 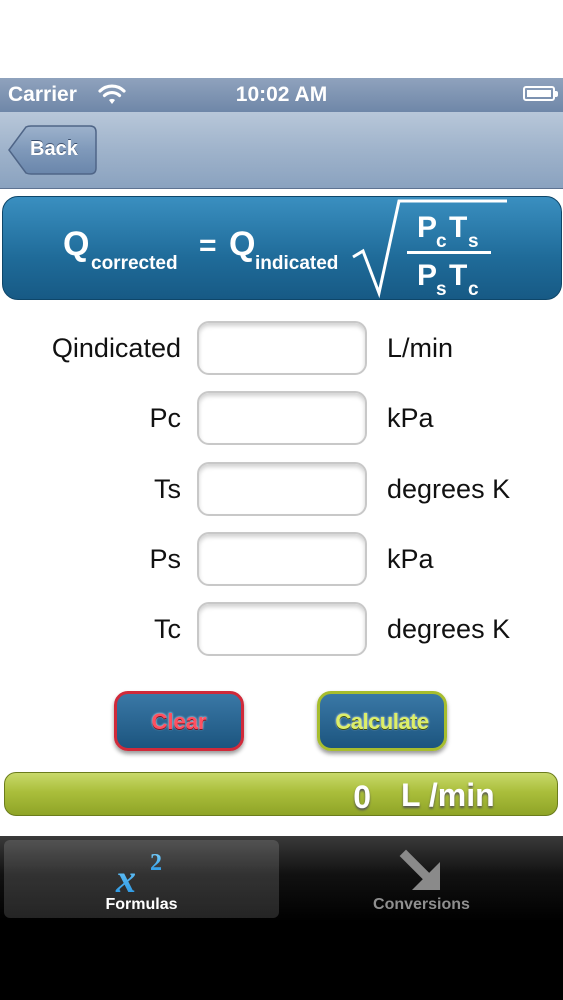 What do you see at coordinates (449, 252) in the screenshot?
I see `fraction-bar` at bounding box center [449, 252].